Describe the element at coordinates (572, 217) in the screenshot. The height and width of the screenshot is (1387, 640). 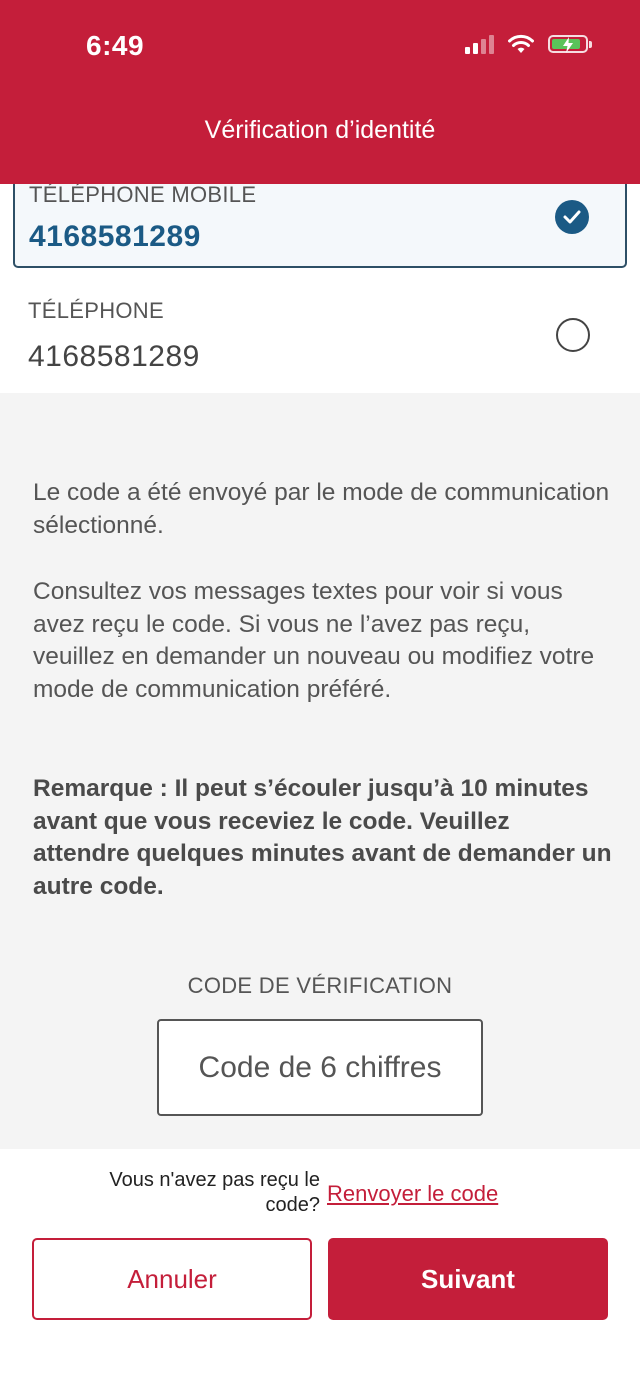
I see `check-icon` at that location.